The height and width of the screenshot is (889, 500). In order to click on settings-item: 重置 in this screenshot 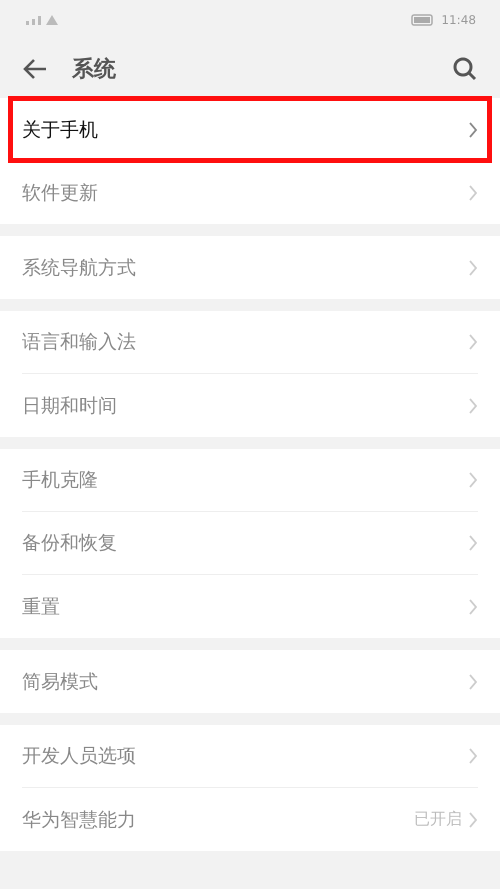, I will do `click(250, 606)`.